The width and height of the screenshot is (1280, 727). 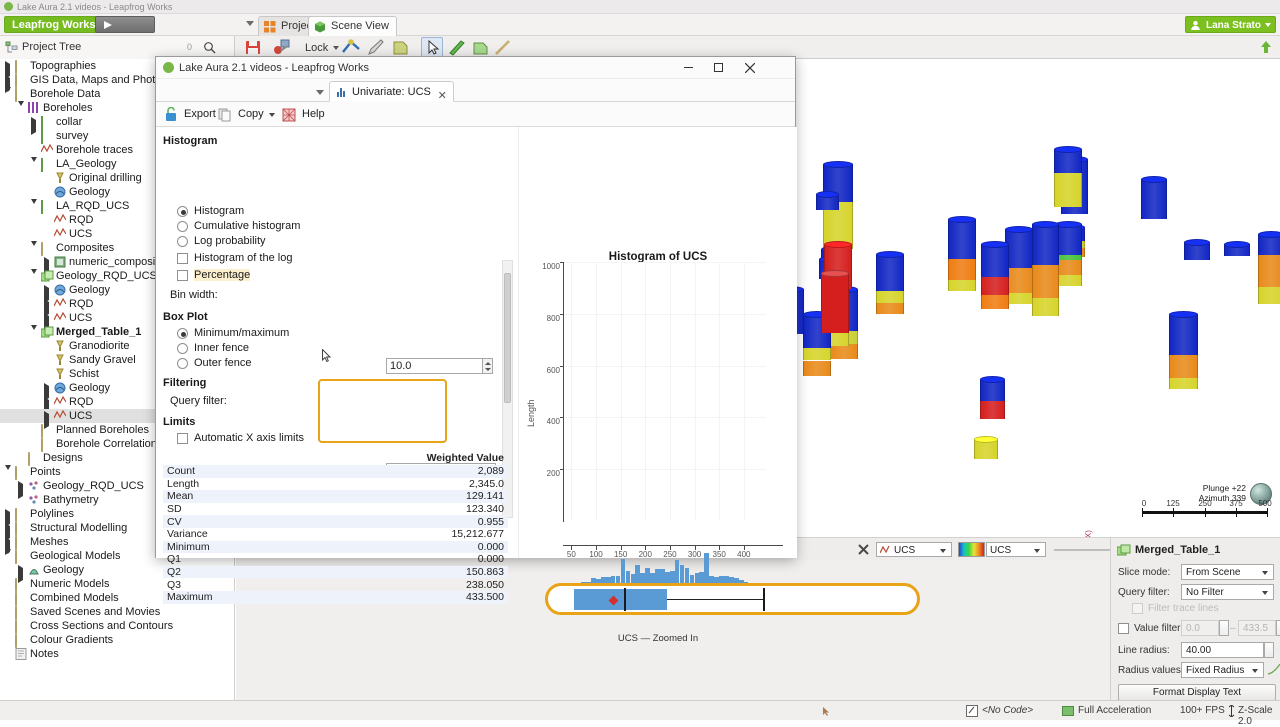 I want to click on tree-item-label: Polylines, so click(x=52, y=514).